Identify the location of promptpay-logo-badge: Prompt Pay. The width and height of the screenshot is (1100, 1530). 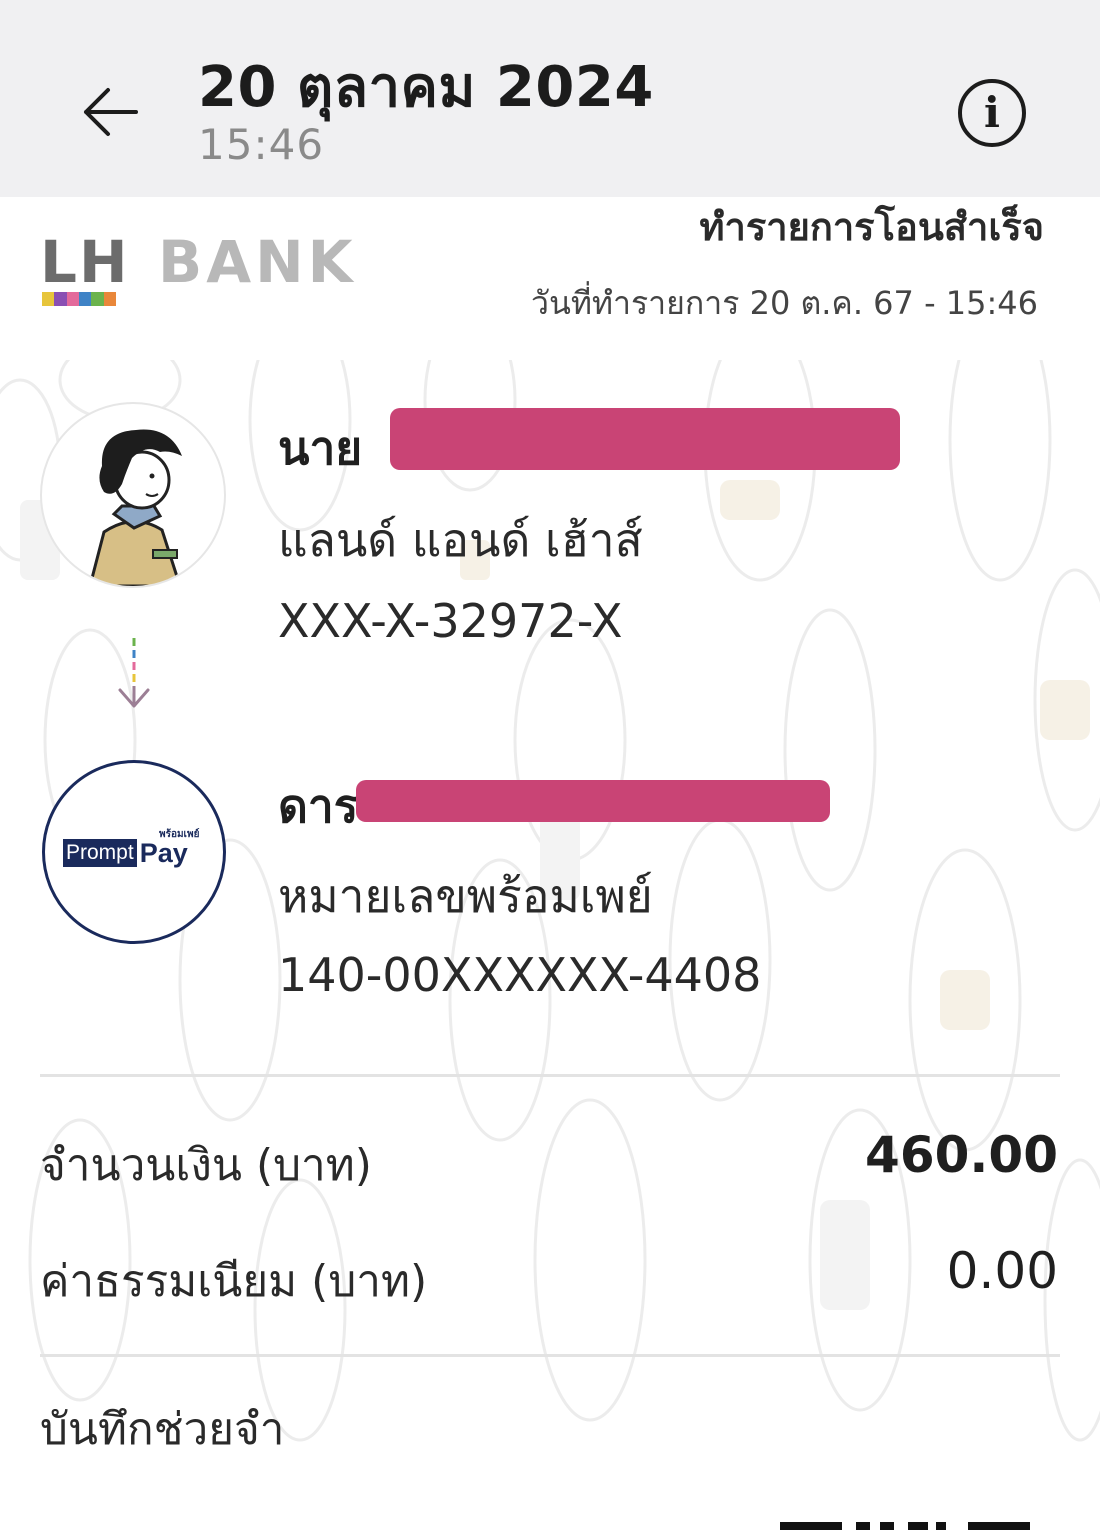
(125, 853).